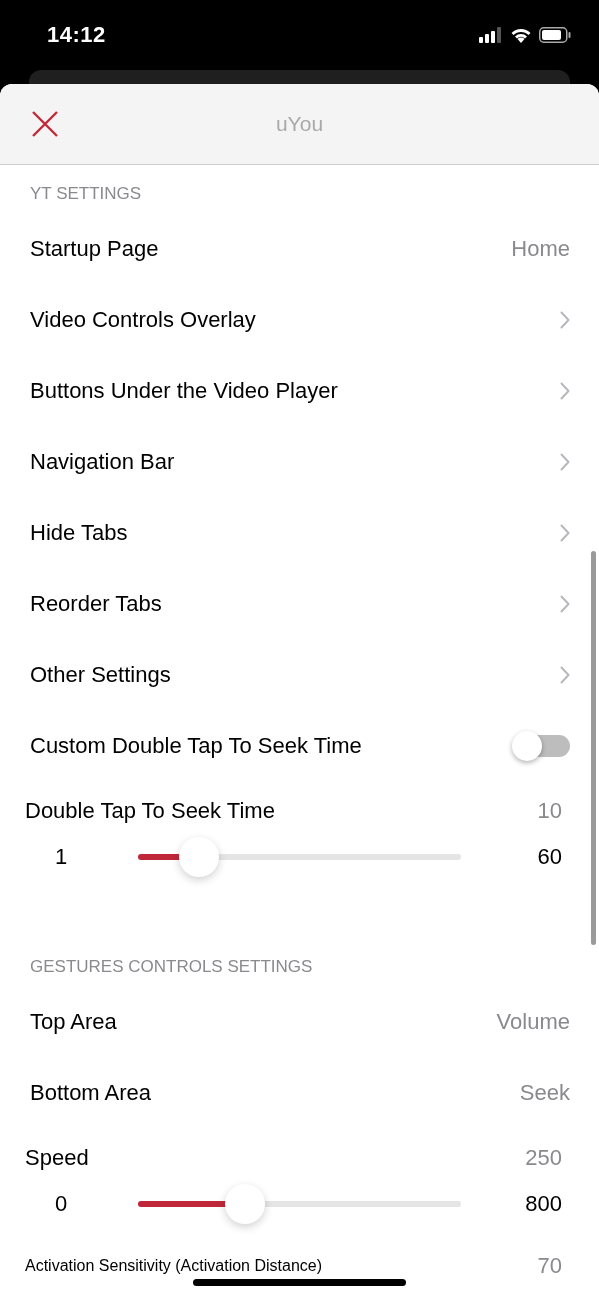  Describe the element at coordinates (540, 248) in the screenshot. I see `setting-value: Home` at that location.